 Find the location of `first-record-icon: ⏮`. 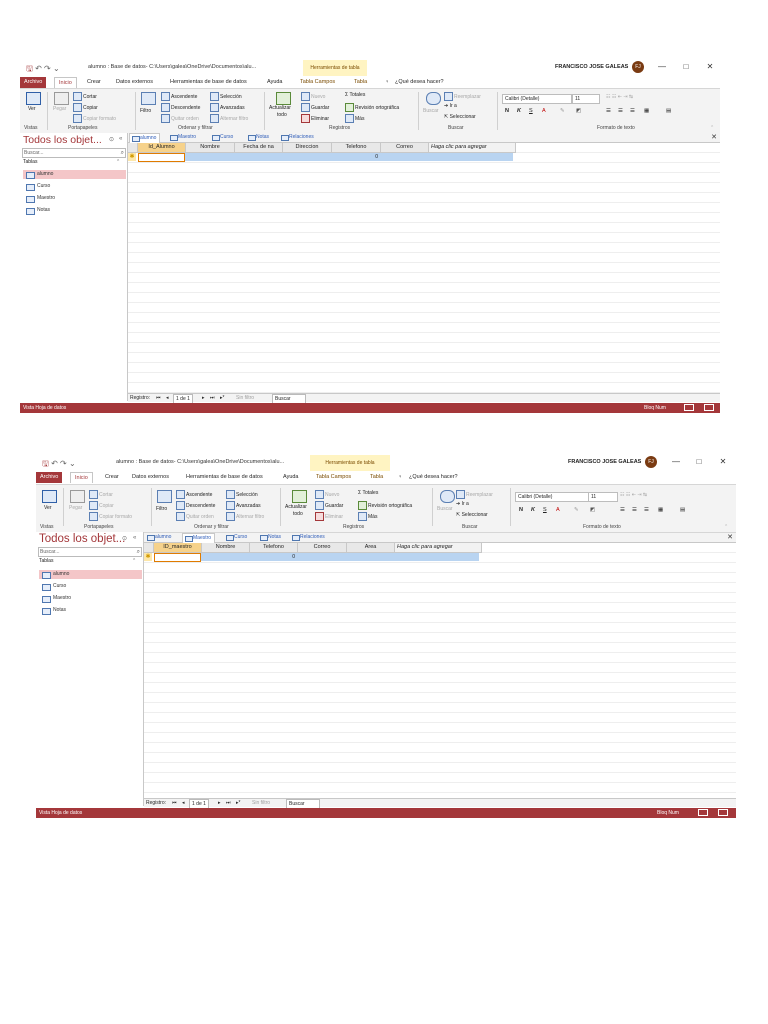

first-record-icon: ⏮ is located at coordinates (174, 803).